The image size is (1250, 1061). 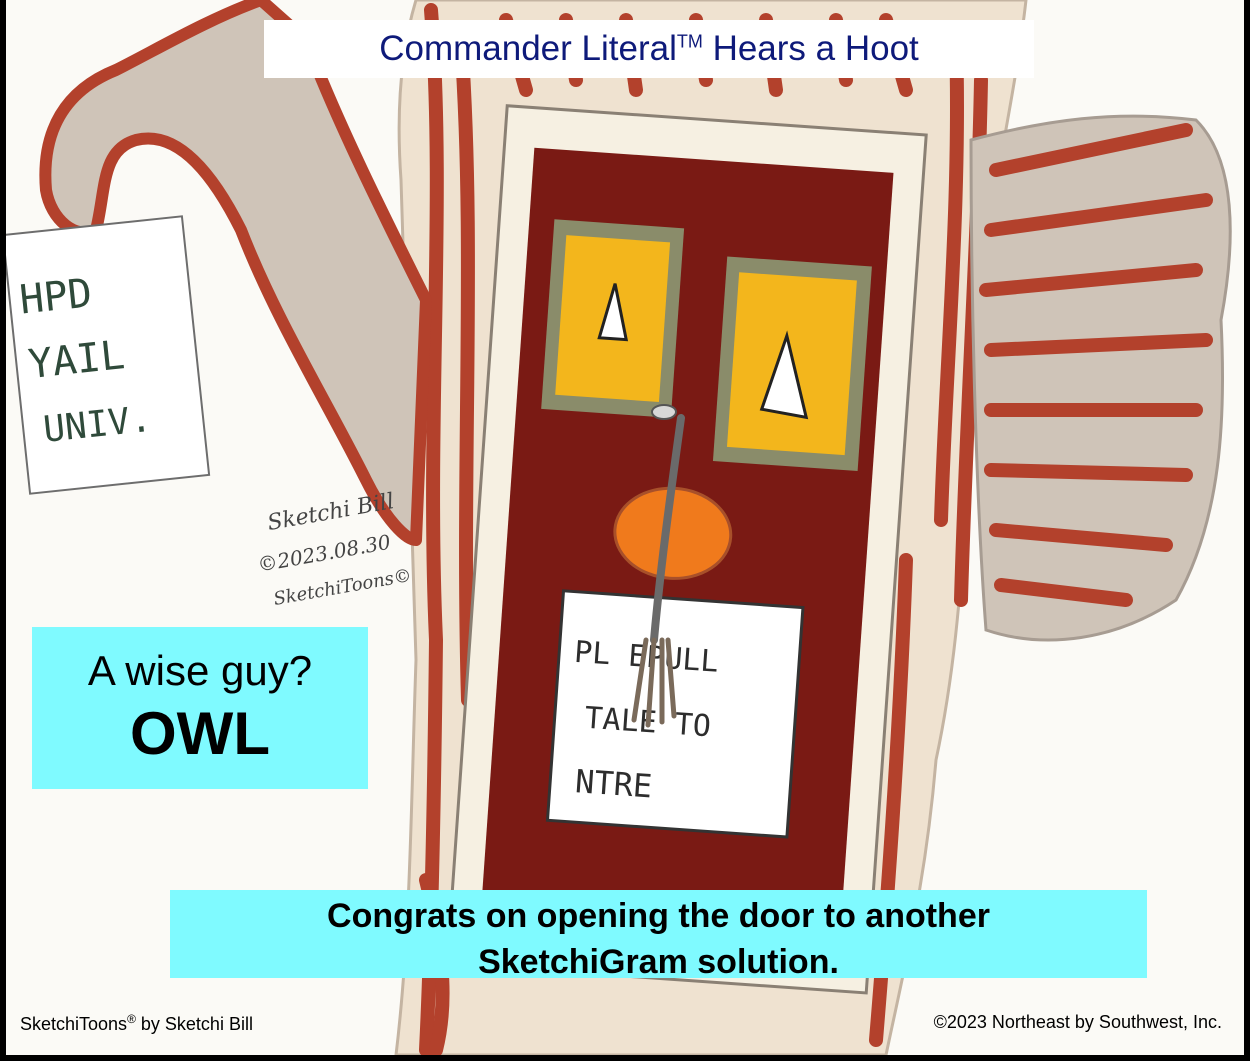 What do you see at coordinates (194, 1024) in the screenshot?
I see `footer-author: by Sketchi Bill` at bounding box center [194, 1024].